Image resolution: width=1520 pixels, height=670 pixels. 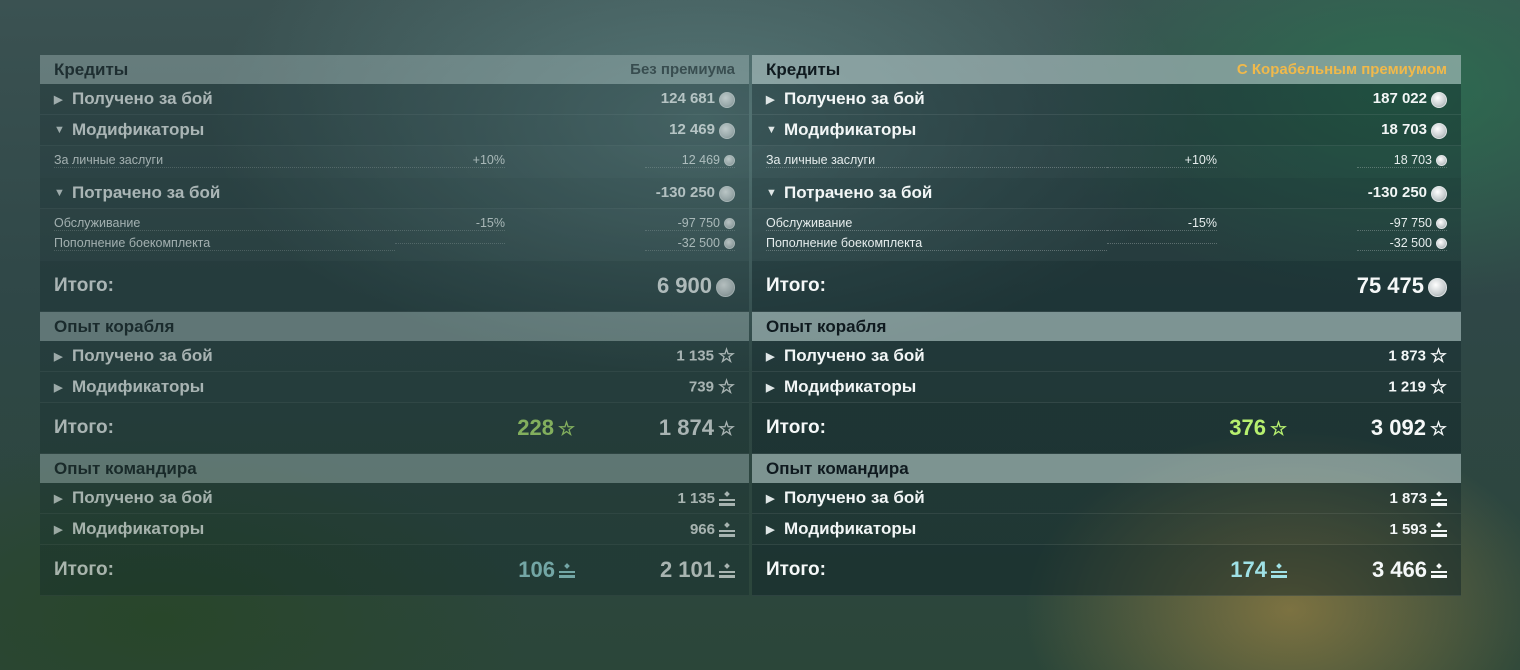 What do you see at coordinates (394, 387) in the screenshot?
I see `ship-xp-modifiers-row: ▶ Модификаторы 739 ☆` at bounding box center [394, 387].